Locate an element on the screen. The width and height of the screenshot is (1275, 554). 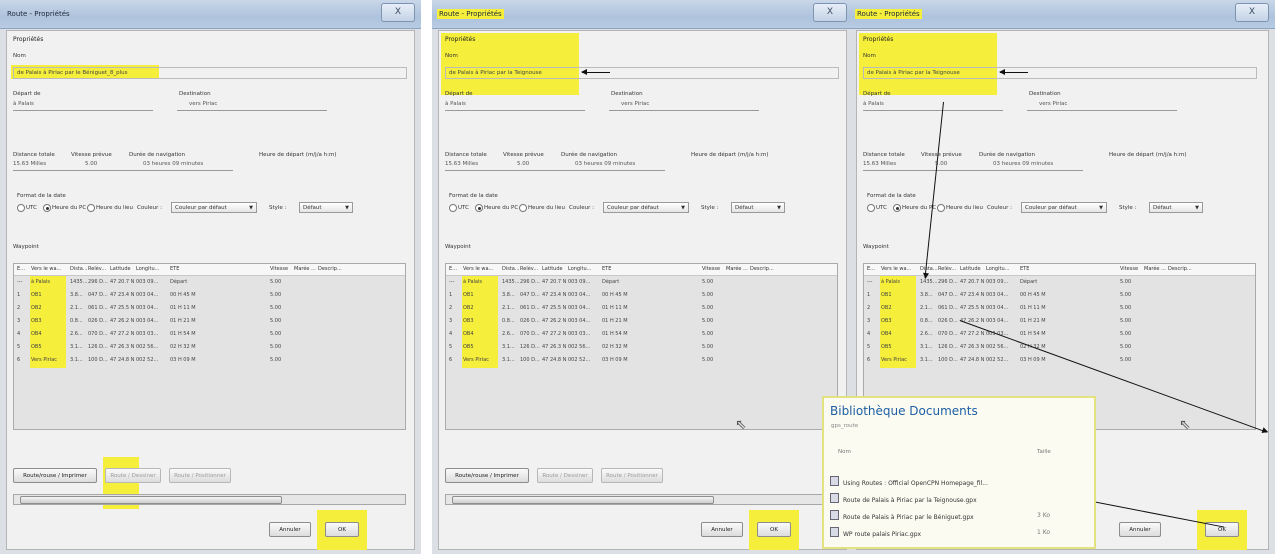
table-cell: 47 27.2 N is located at coordinates (122, 334).